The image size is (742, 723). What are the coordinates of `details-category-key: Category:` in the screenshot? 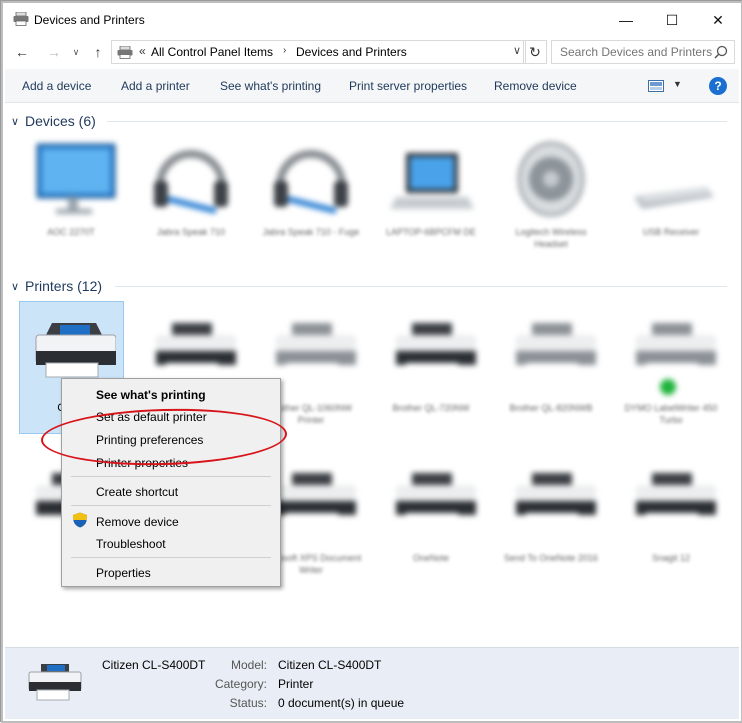 It's located at (240, 684).